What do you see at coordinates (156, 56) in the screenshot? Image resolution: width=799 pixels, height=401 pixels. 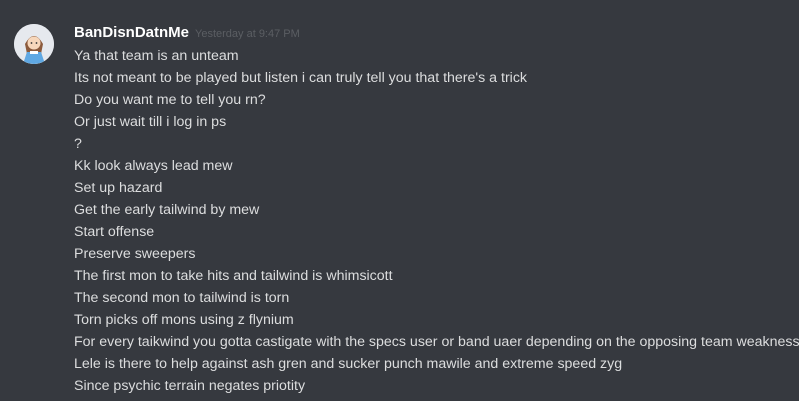 I see `message-line: Ya that team is an unteam` at bounding box center [156, 56].